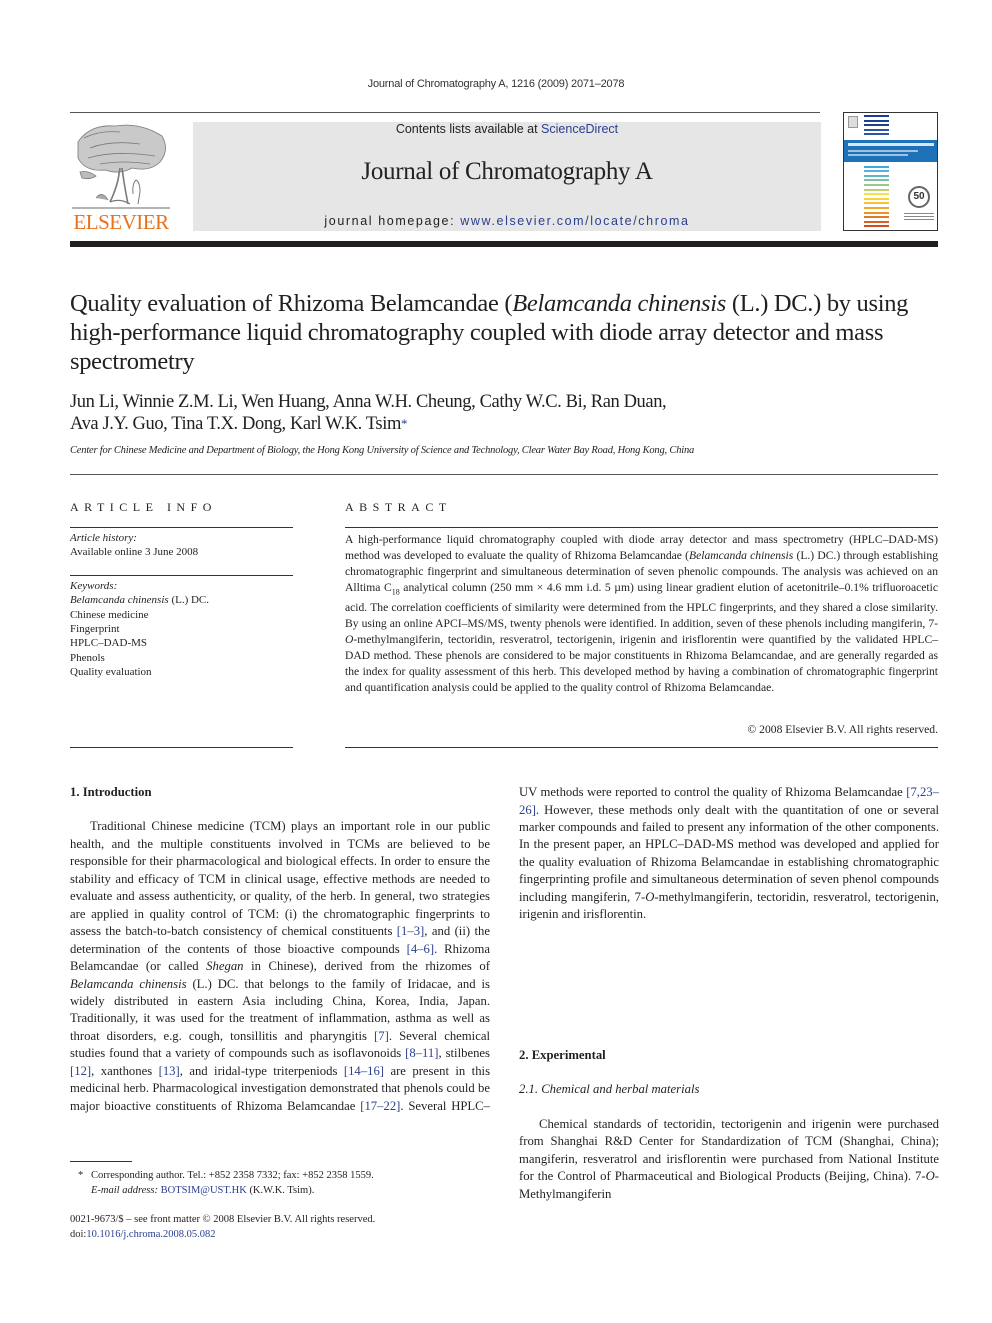 The width and height of the screenshot is (992, 1323). Describe the element at coordinates (741, 555) in the screenshot. I see `abstract-species-italic: Belamcanda chinensis` at that location.